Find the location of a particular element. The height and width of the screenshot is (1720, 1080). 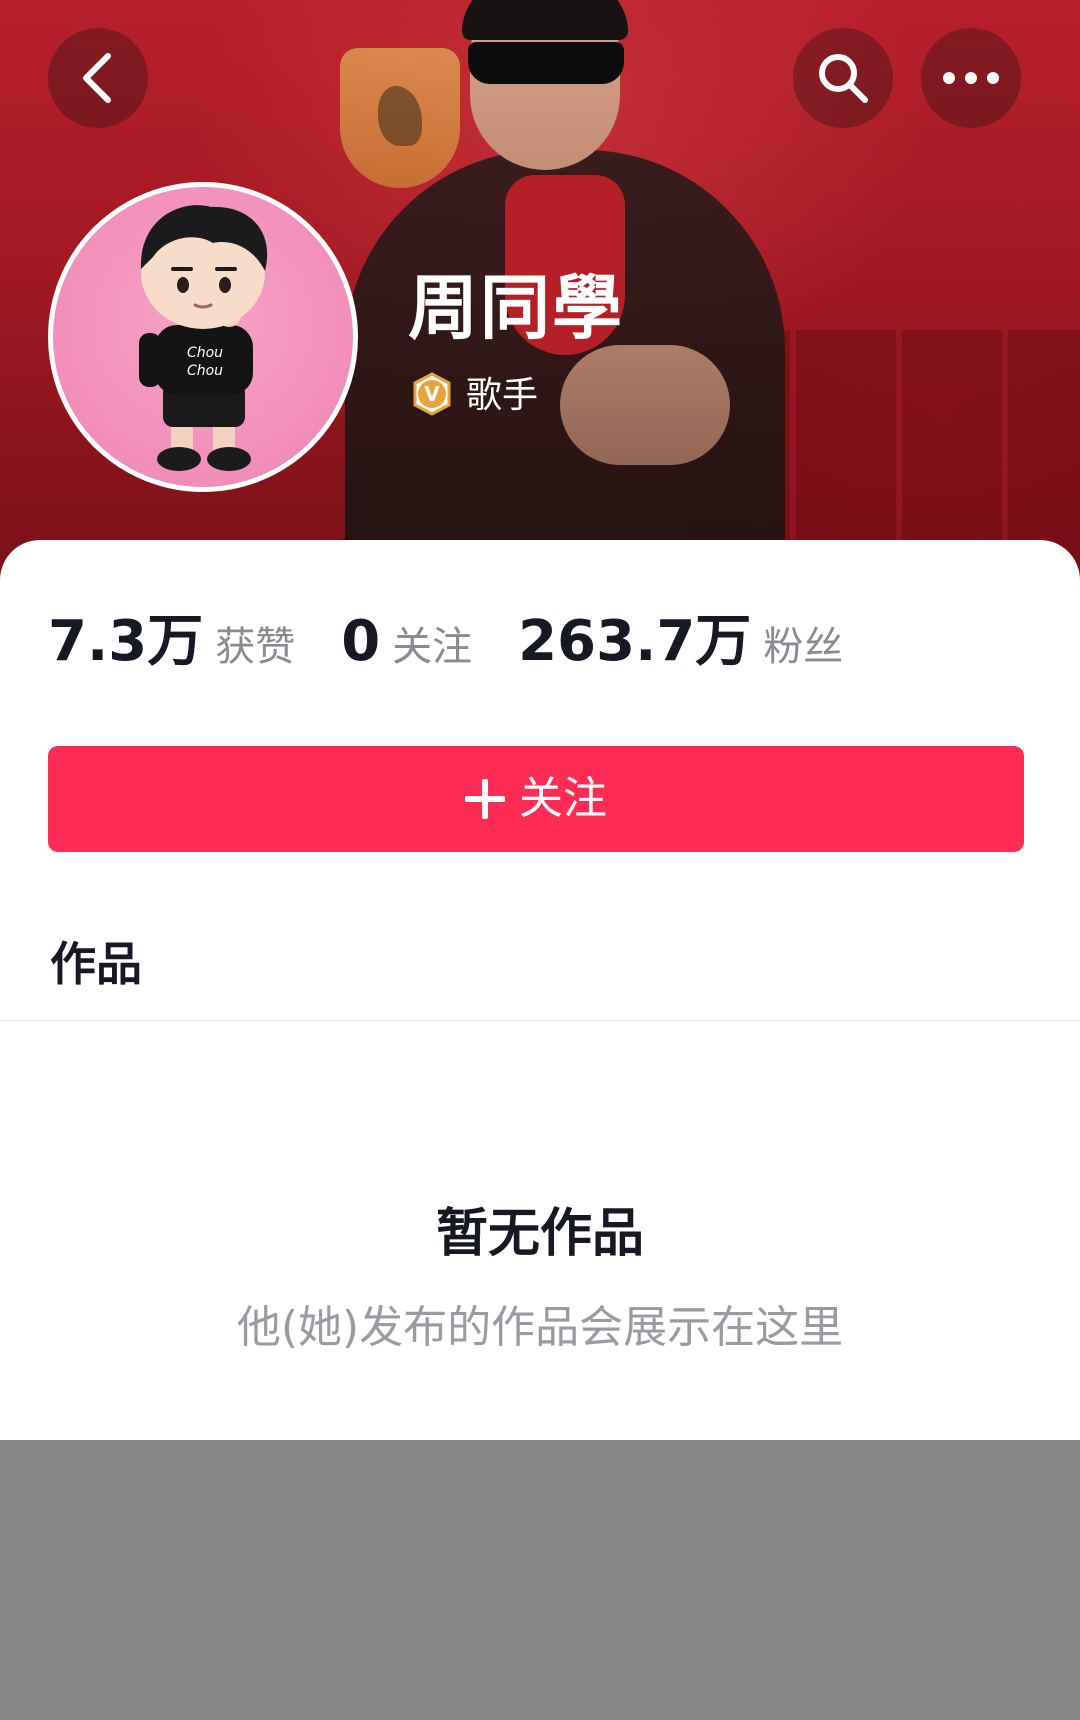

cover-person-hands is located at coordinates (645, 405).